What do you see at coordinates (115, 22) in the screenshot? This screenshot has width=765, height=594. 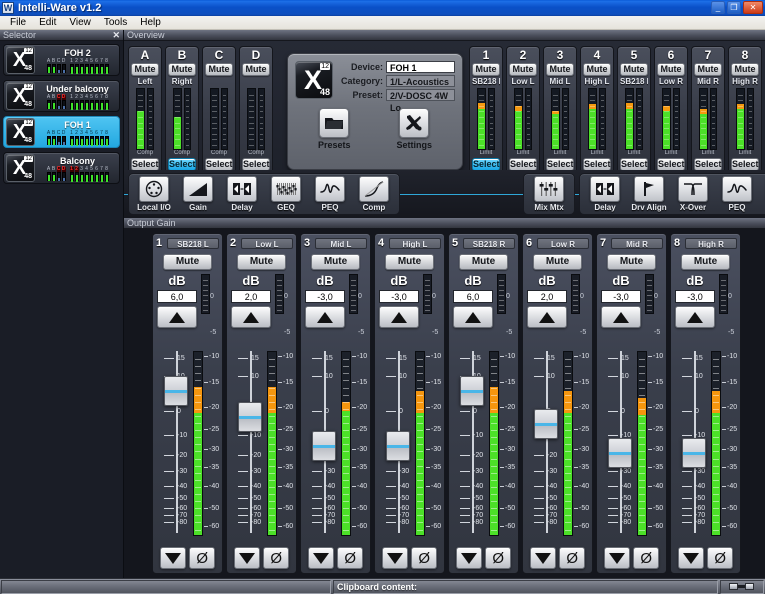 I see `menu-tools: Tools` at bounding box center [115, 22].